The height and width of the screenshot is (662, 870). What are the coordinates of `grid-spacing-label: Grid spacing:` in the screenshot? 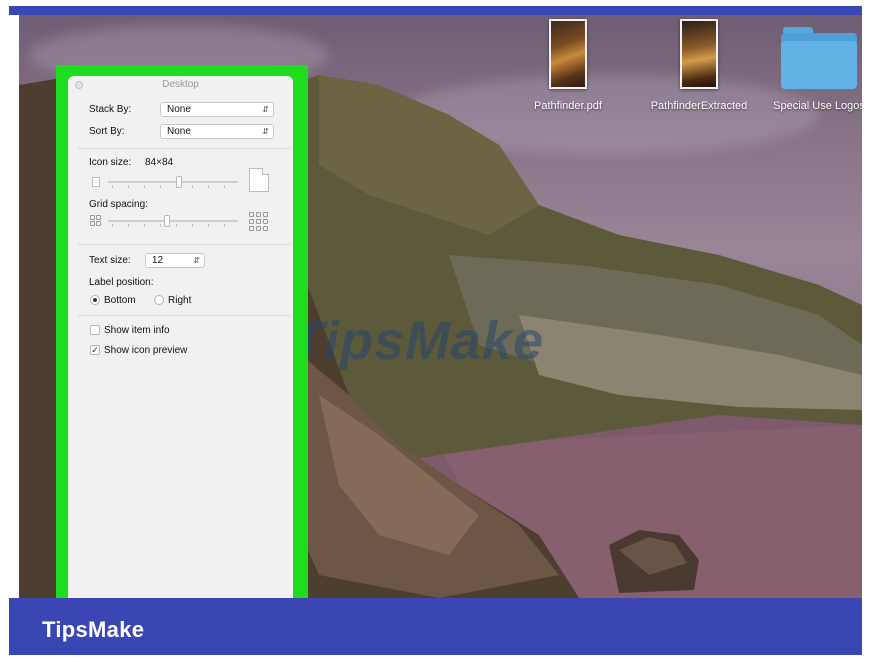 It's located at (118, 204).